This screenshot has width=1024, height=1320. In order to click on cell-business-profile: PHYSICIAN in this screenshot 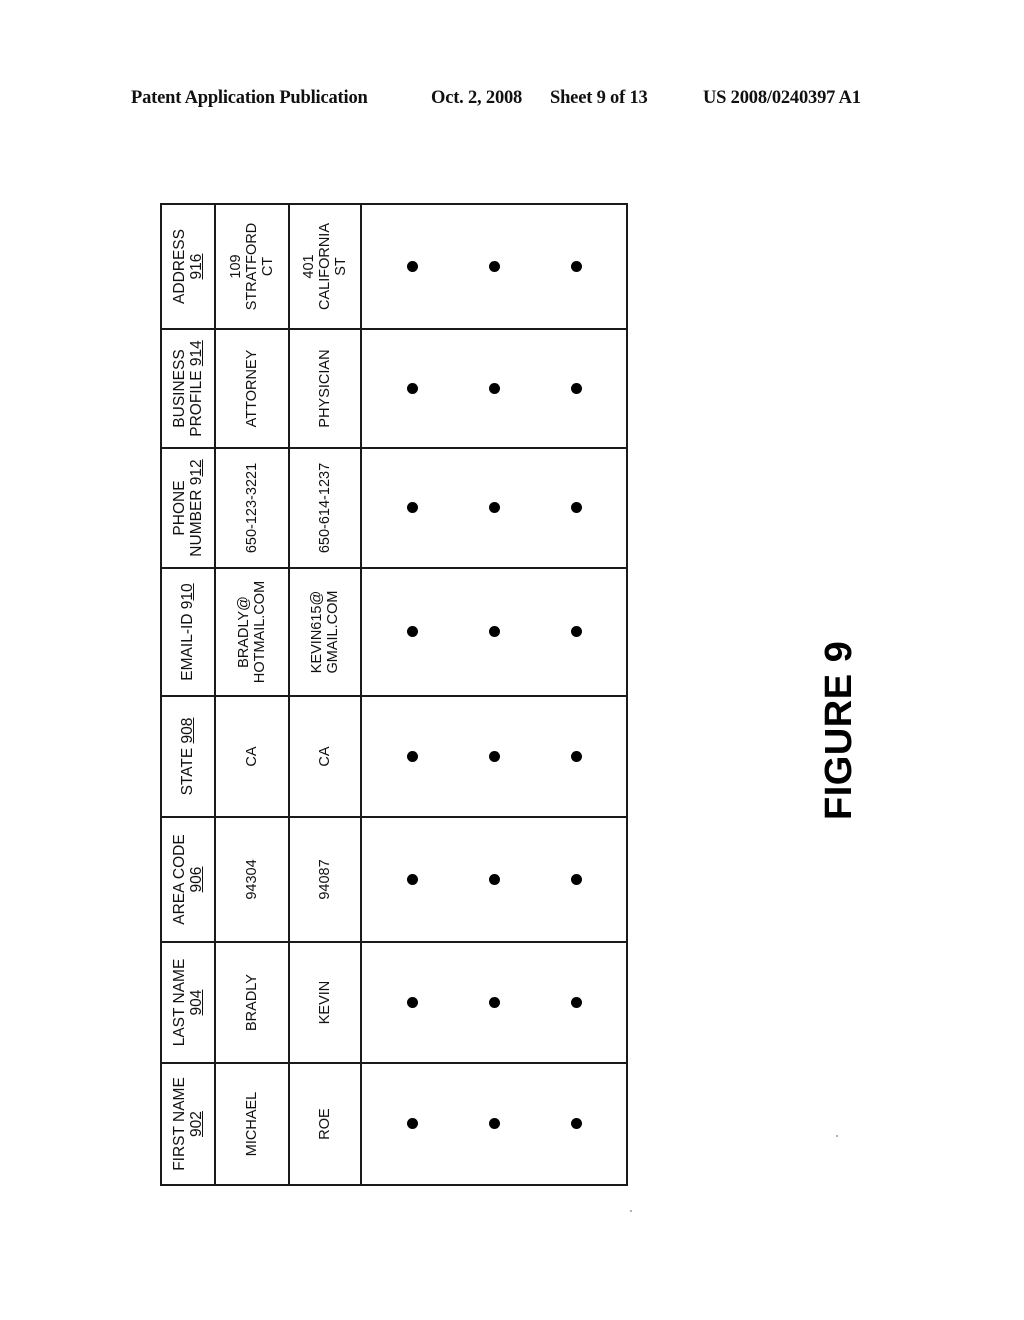, I will do `click(325, 388)`.